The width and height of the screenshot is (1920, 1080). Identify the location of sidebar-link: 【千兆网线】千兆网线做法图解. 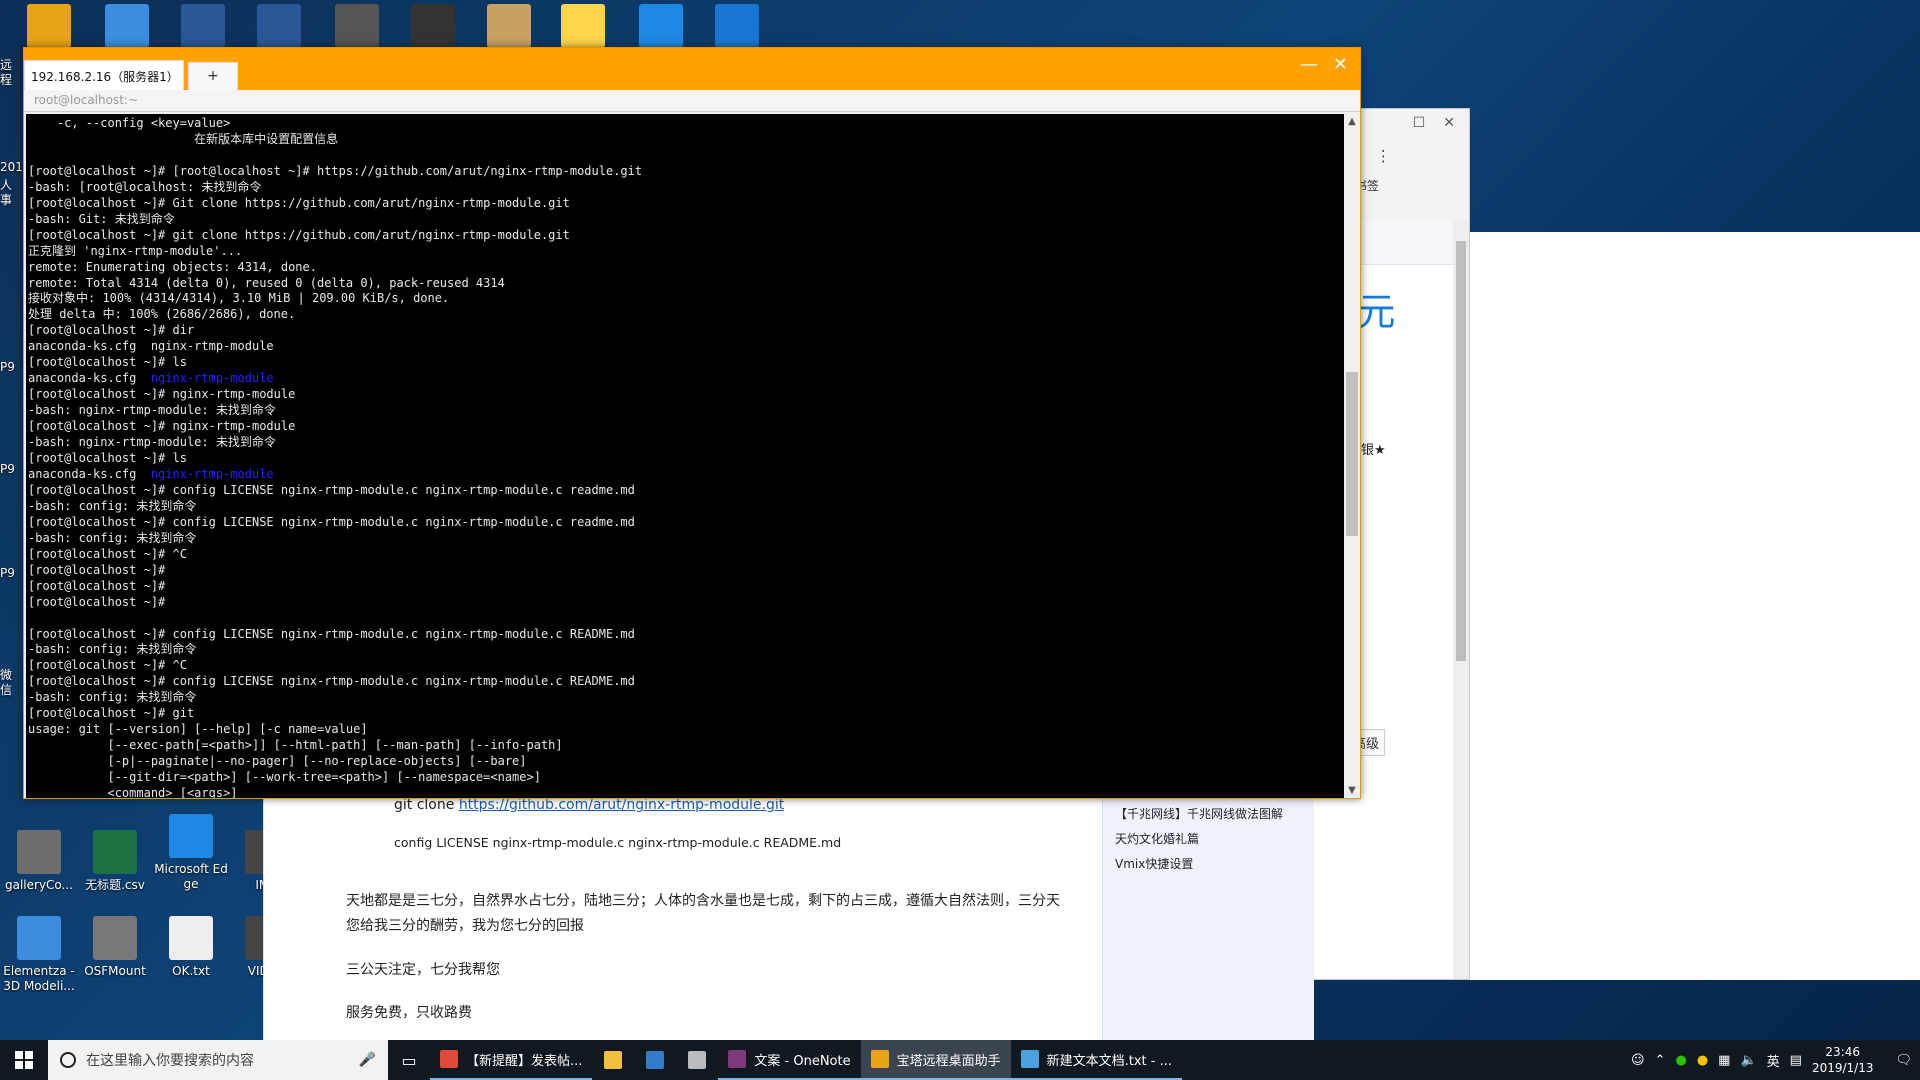
(1208, 813).